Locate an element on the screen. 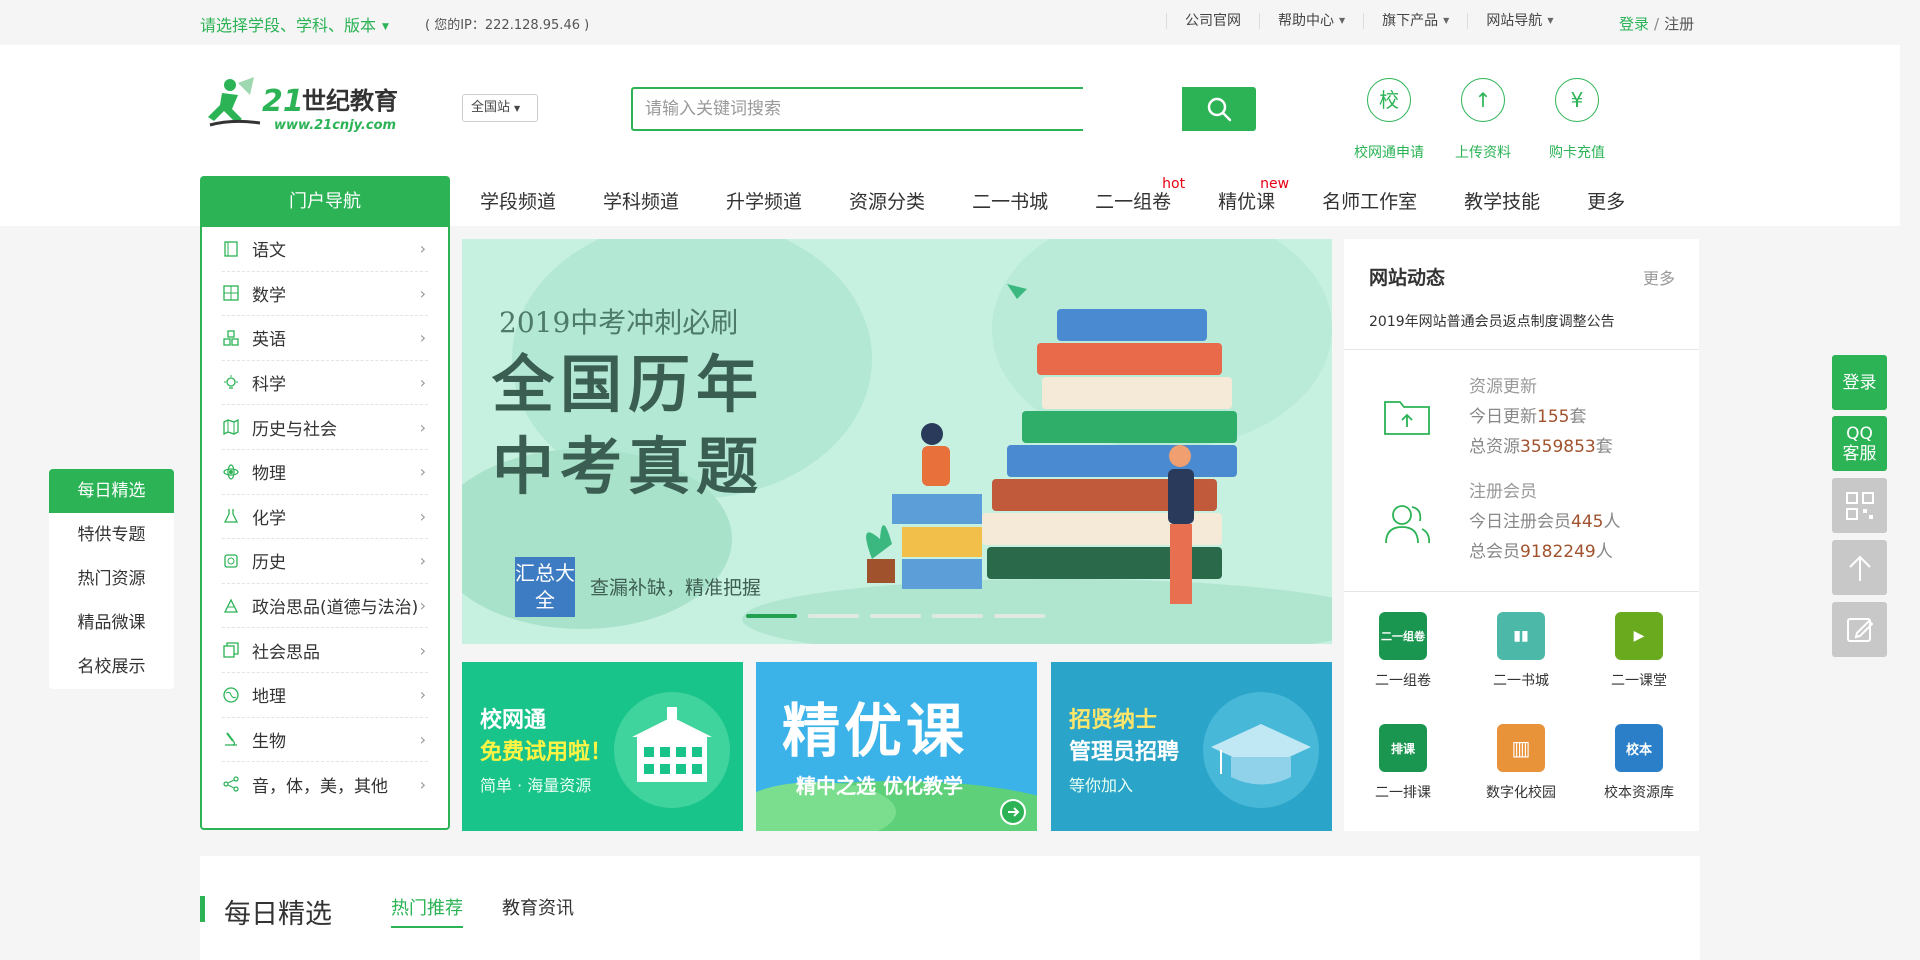  app-scheduling: 排课 二一排课 is located at coordinates (1403, 780).